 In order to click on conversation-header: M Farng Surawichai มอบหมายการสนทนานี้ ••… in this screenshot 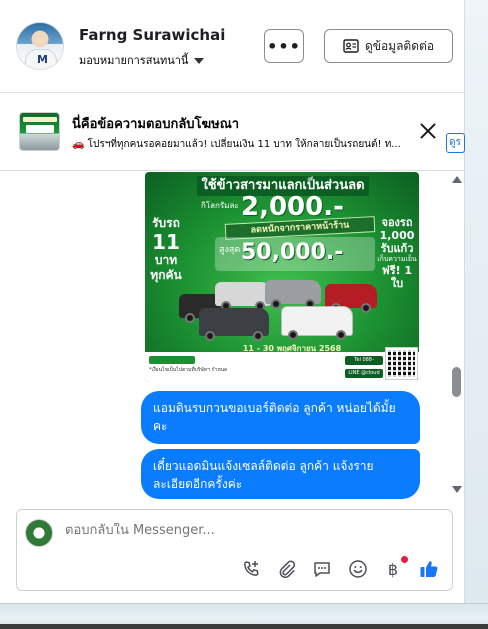, I will do `click(232, 46)`.